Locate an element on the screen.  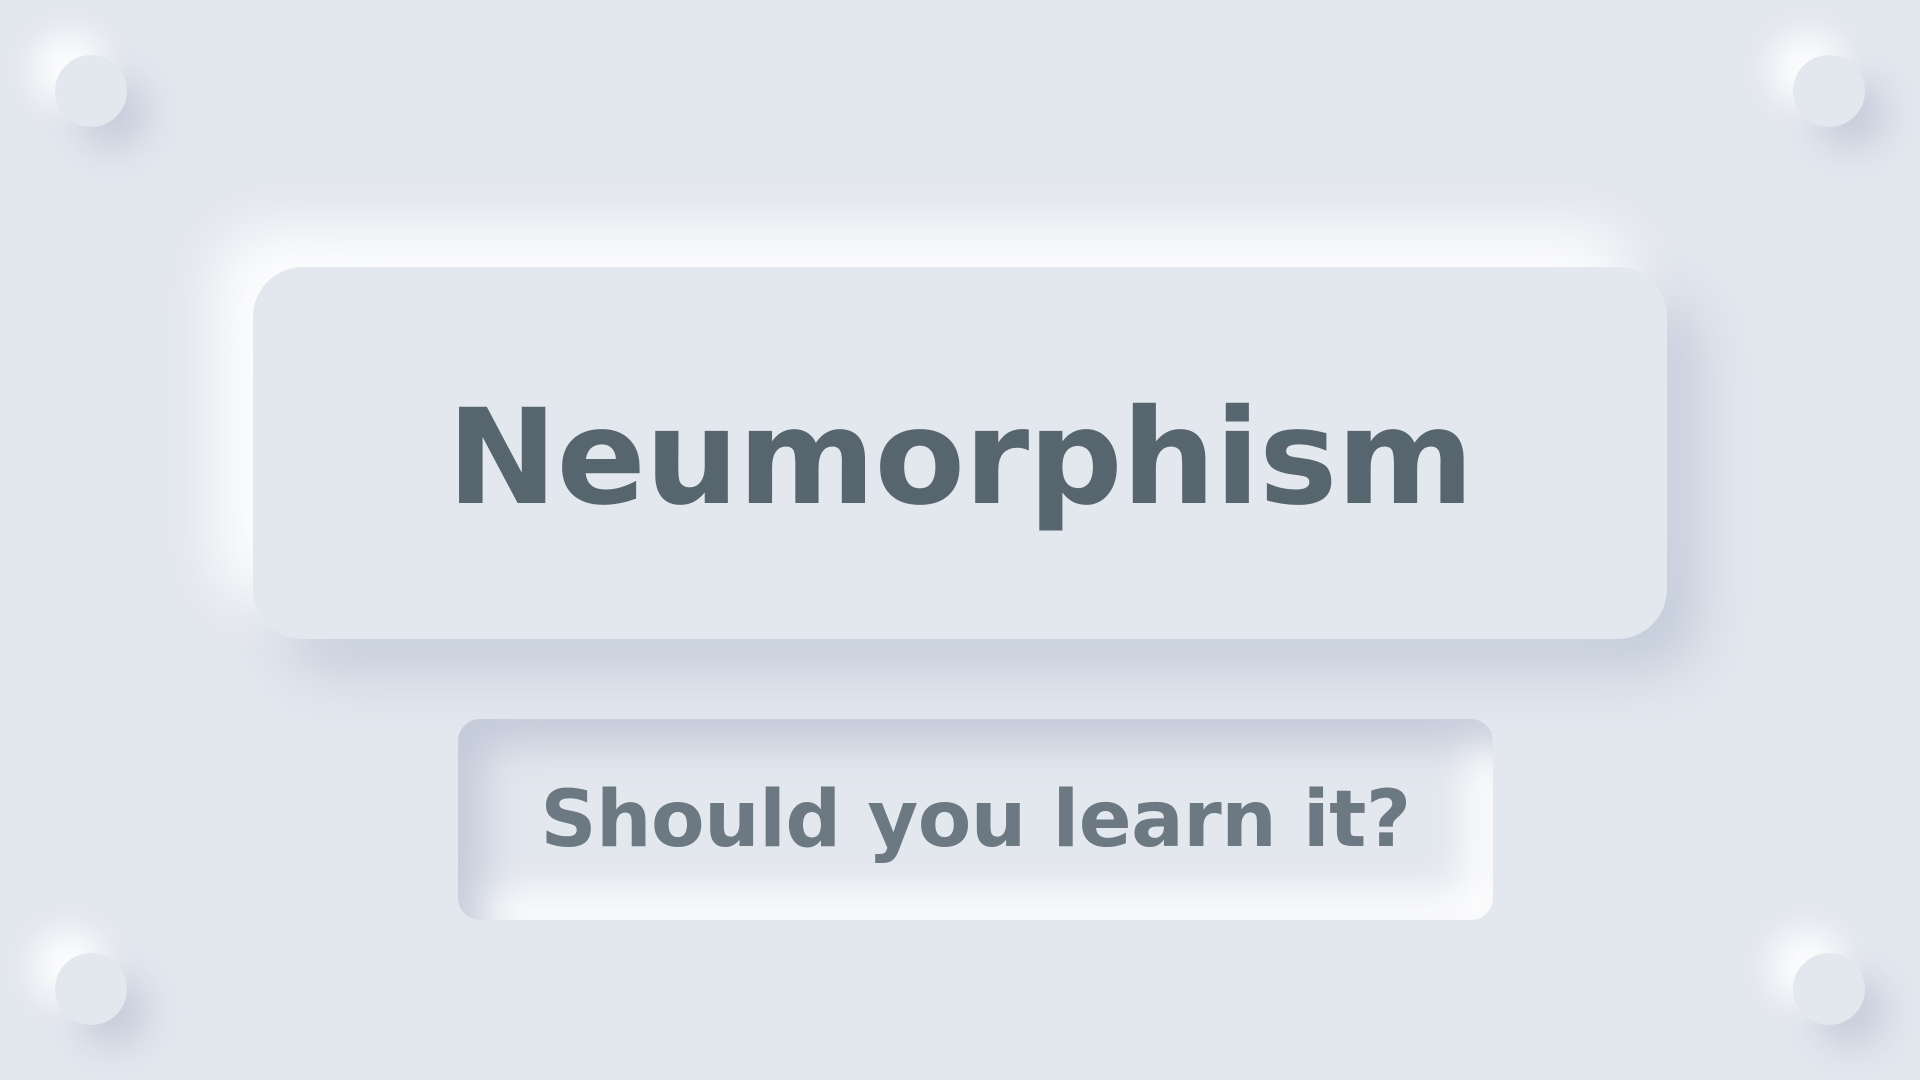
decorative-dot-top-right is located at coordinates (1829, 91).